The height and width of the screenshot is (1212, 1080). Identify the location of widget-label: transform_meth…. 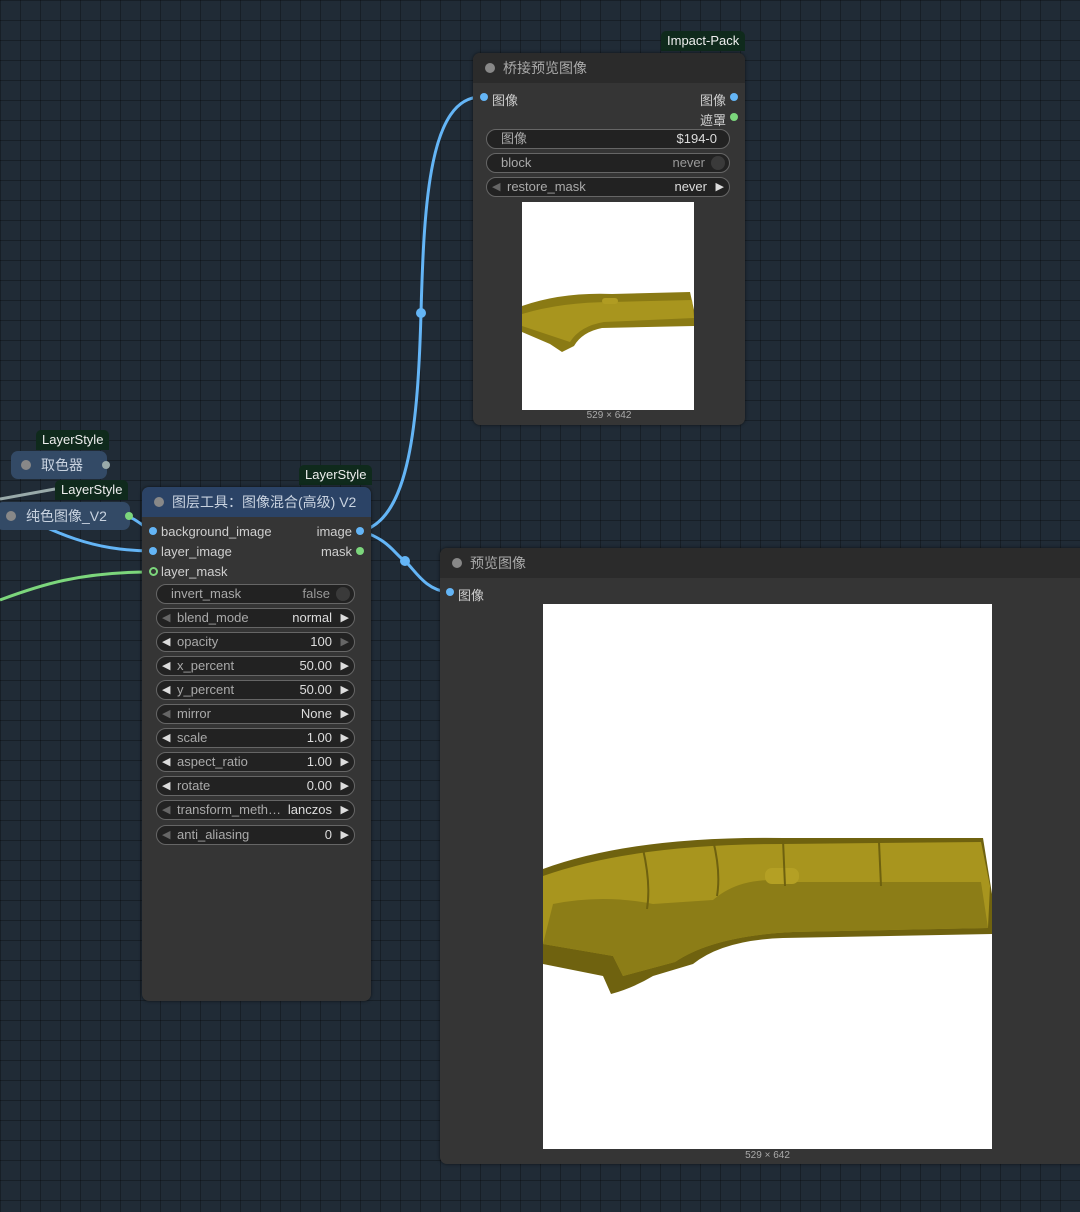
(229, 809).